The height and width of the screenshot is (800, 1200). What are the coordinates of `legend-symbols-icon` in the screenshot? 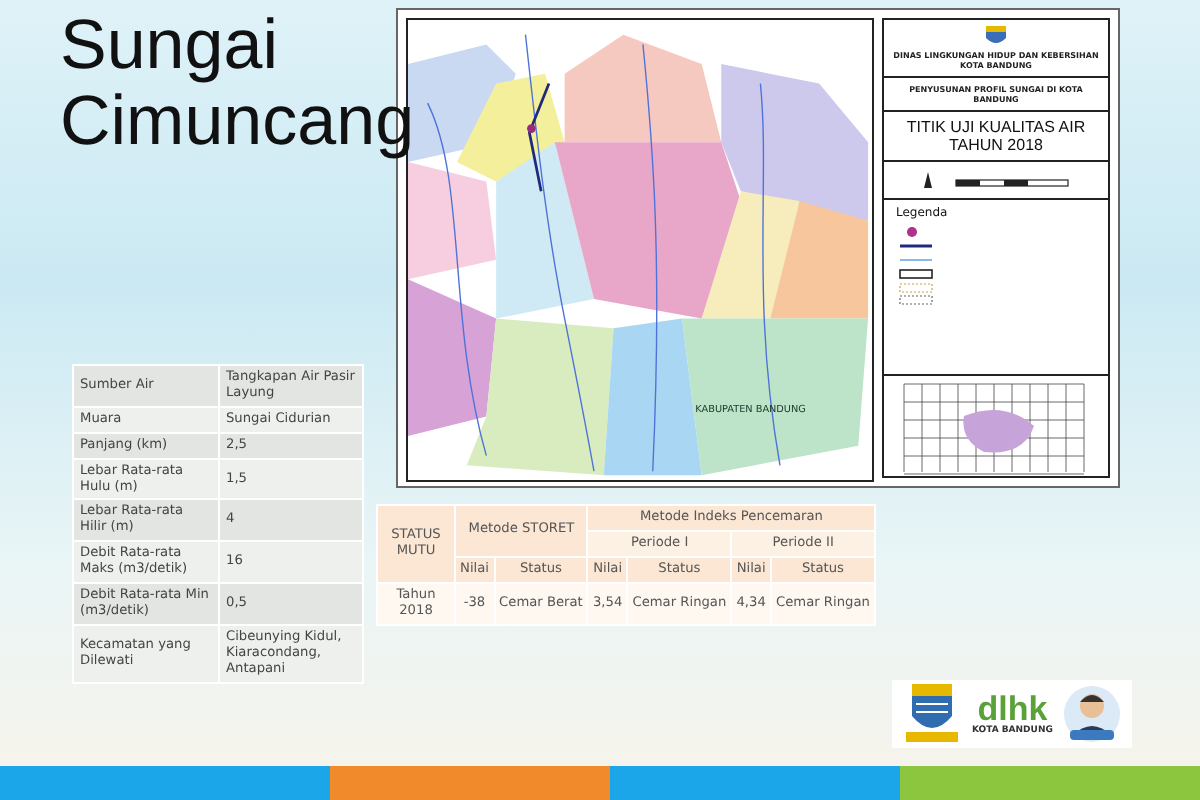 It's located at (916, 266).